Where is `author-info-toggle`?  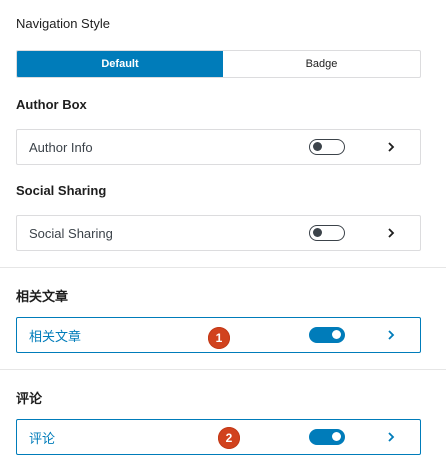 author-info-toggle is located at coordinates (327, 147).